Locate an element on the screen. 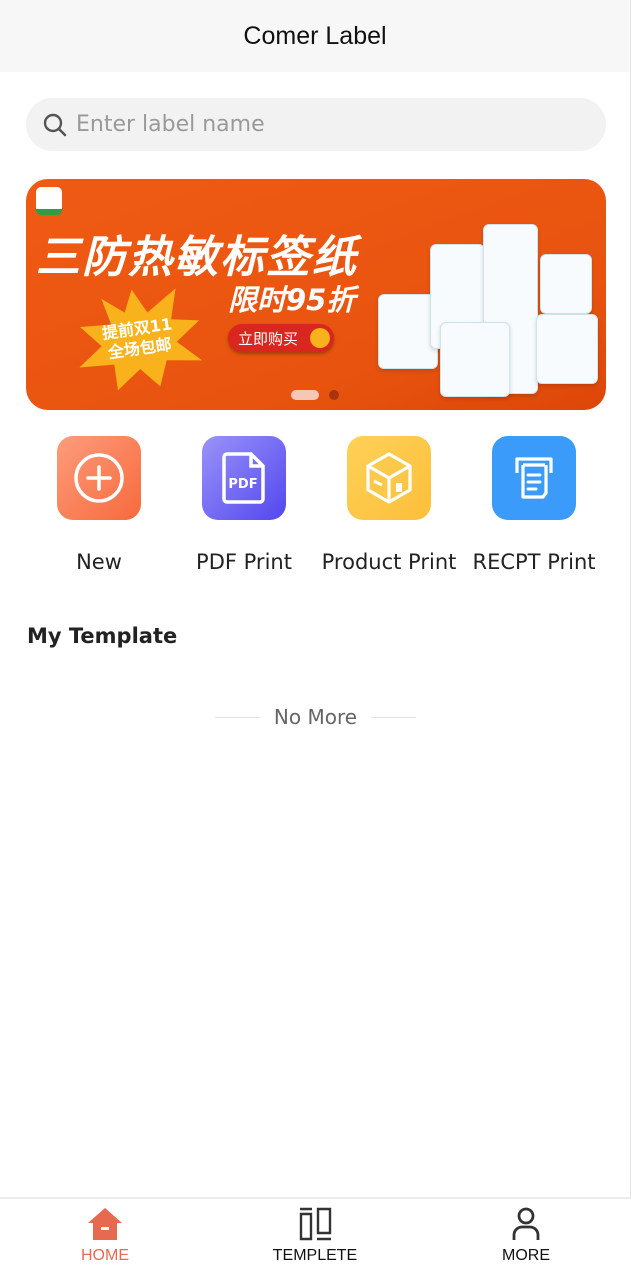 The width and height of the screenshot is (631, 1280). action-label: Product Print is located at coordinates (389, 562).